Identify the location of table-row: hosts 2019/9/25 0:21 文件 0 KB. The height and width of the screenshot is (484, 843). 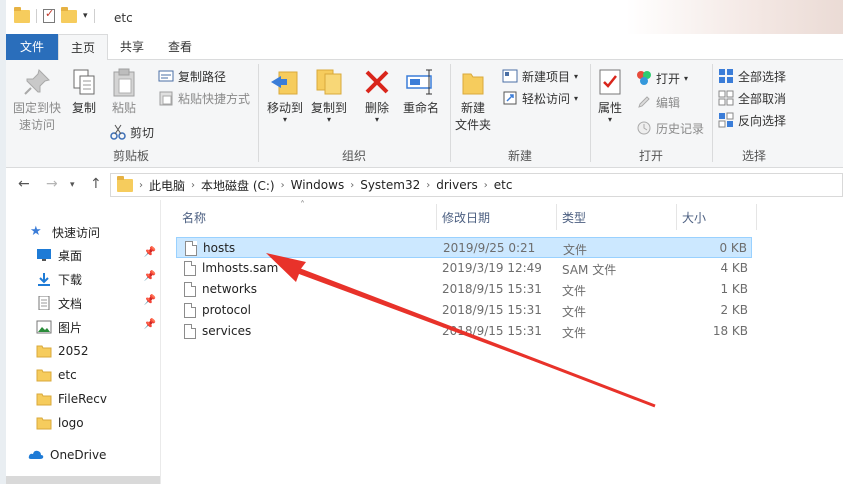
(464, 247).